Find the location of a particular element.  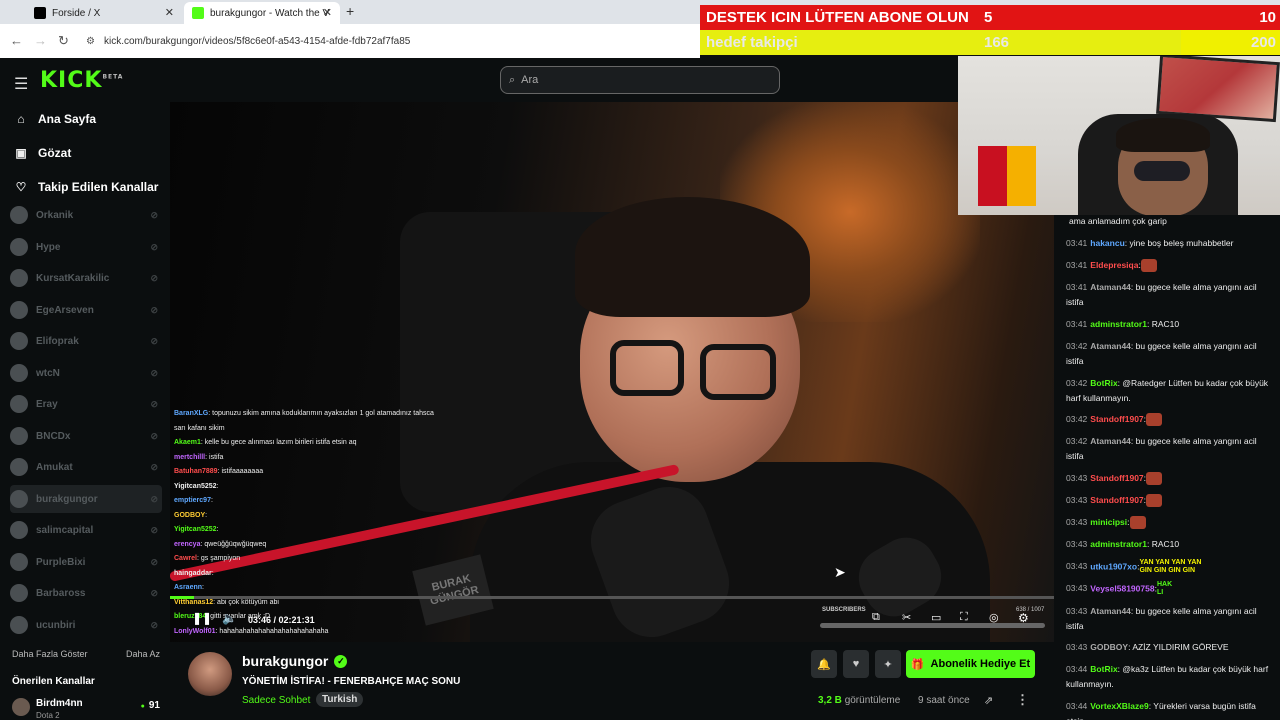

forward-icon: → is located at coordinates (40, 40).